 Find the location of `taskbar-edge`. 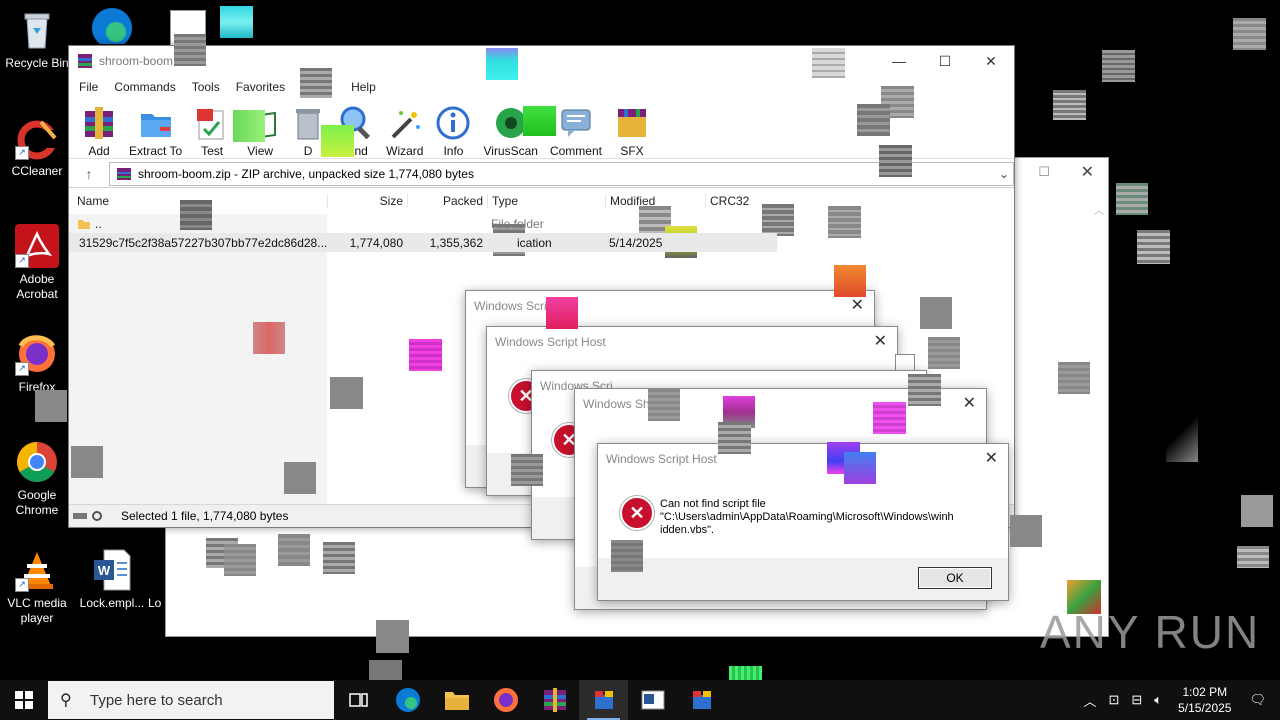

taskbar-edge is located at coordinates (407, 700).